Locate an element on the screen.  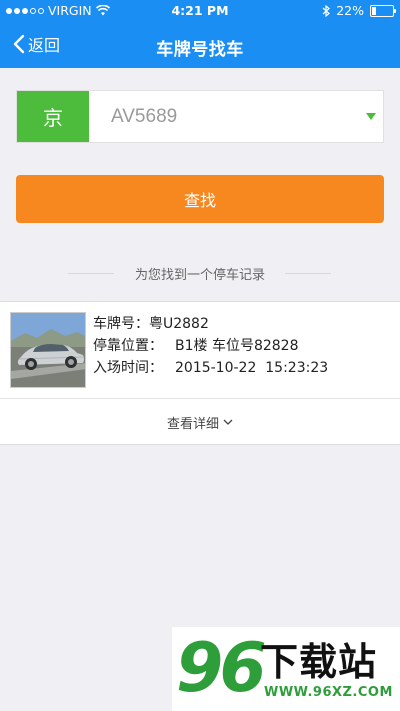
status-bar: VIRGIN 4:21 PM 22% is located at coordinates (200, 11).